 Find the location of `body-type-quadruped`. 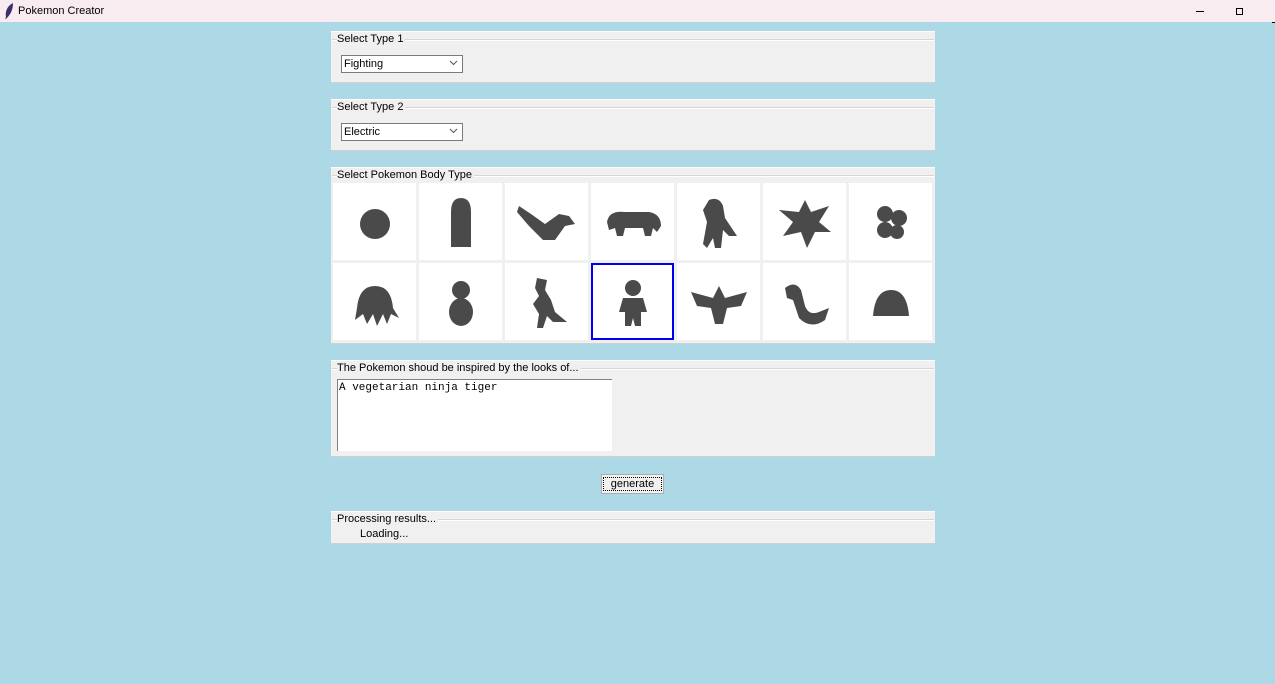

body-type-quadruped is located at coordinates (632, 221).